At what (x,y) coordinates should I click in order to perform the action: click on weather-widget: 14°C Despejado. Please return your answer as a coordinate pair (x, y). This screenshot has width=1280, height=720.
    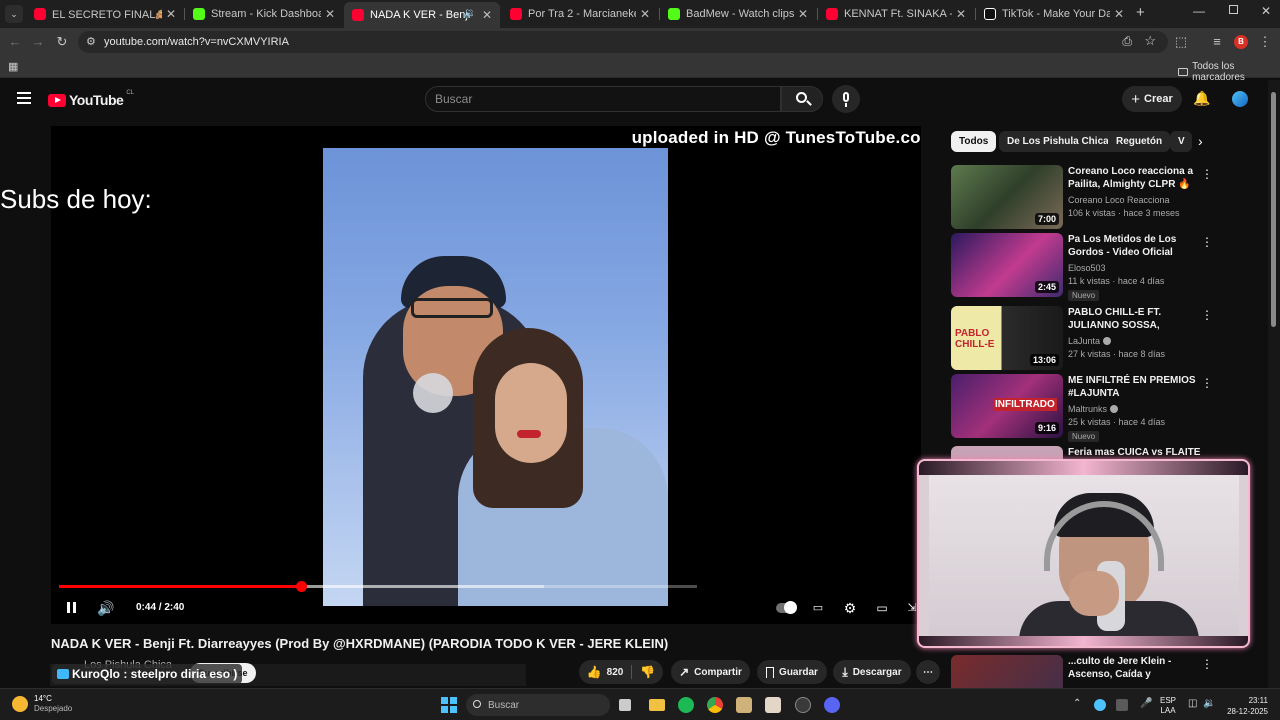
    Looking at the image, I should click on (42, 704).